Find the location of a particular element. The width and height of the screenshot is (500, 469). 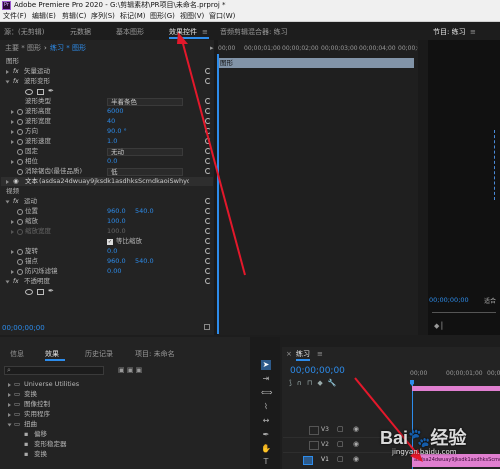

watermark-logo: Bai🐾经验 is located at coordinates (423, 438).